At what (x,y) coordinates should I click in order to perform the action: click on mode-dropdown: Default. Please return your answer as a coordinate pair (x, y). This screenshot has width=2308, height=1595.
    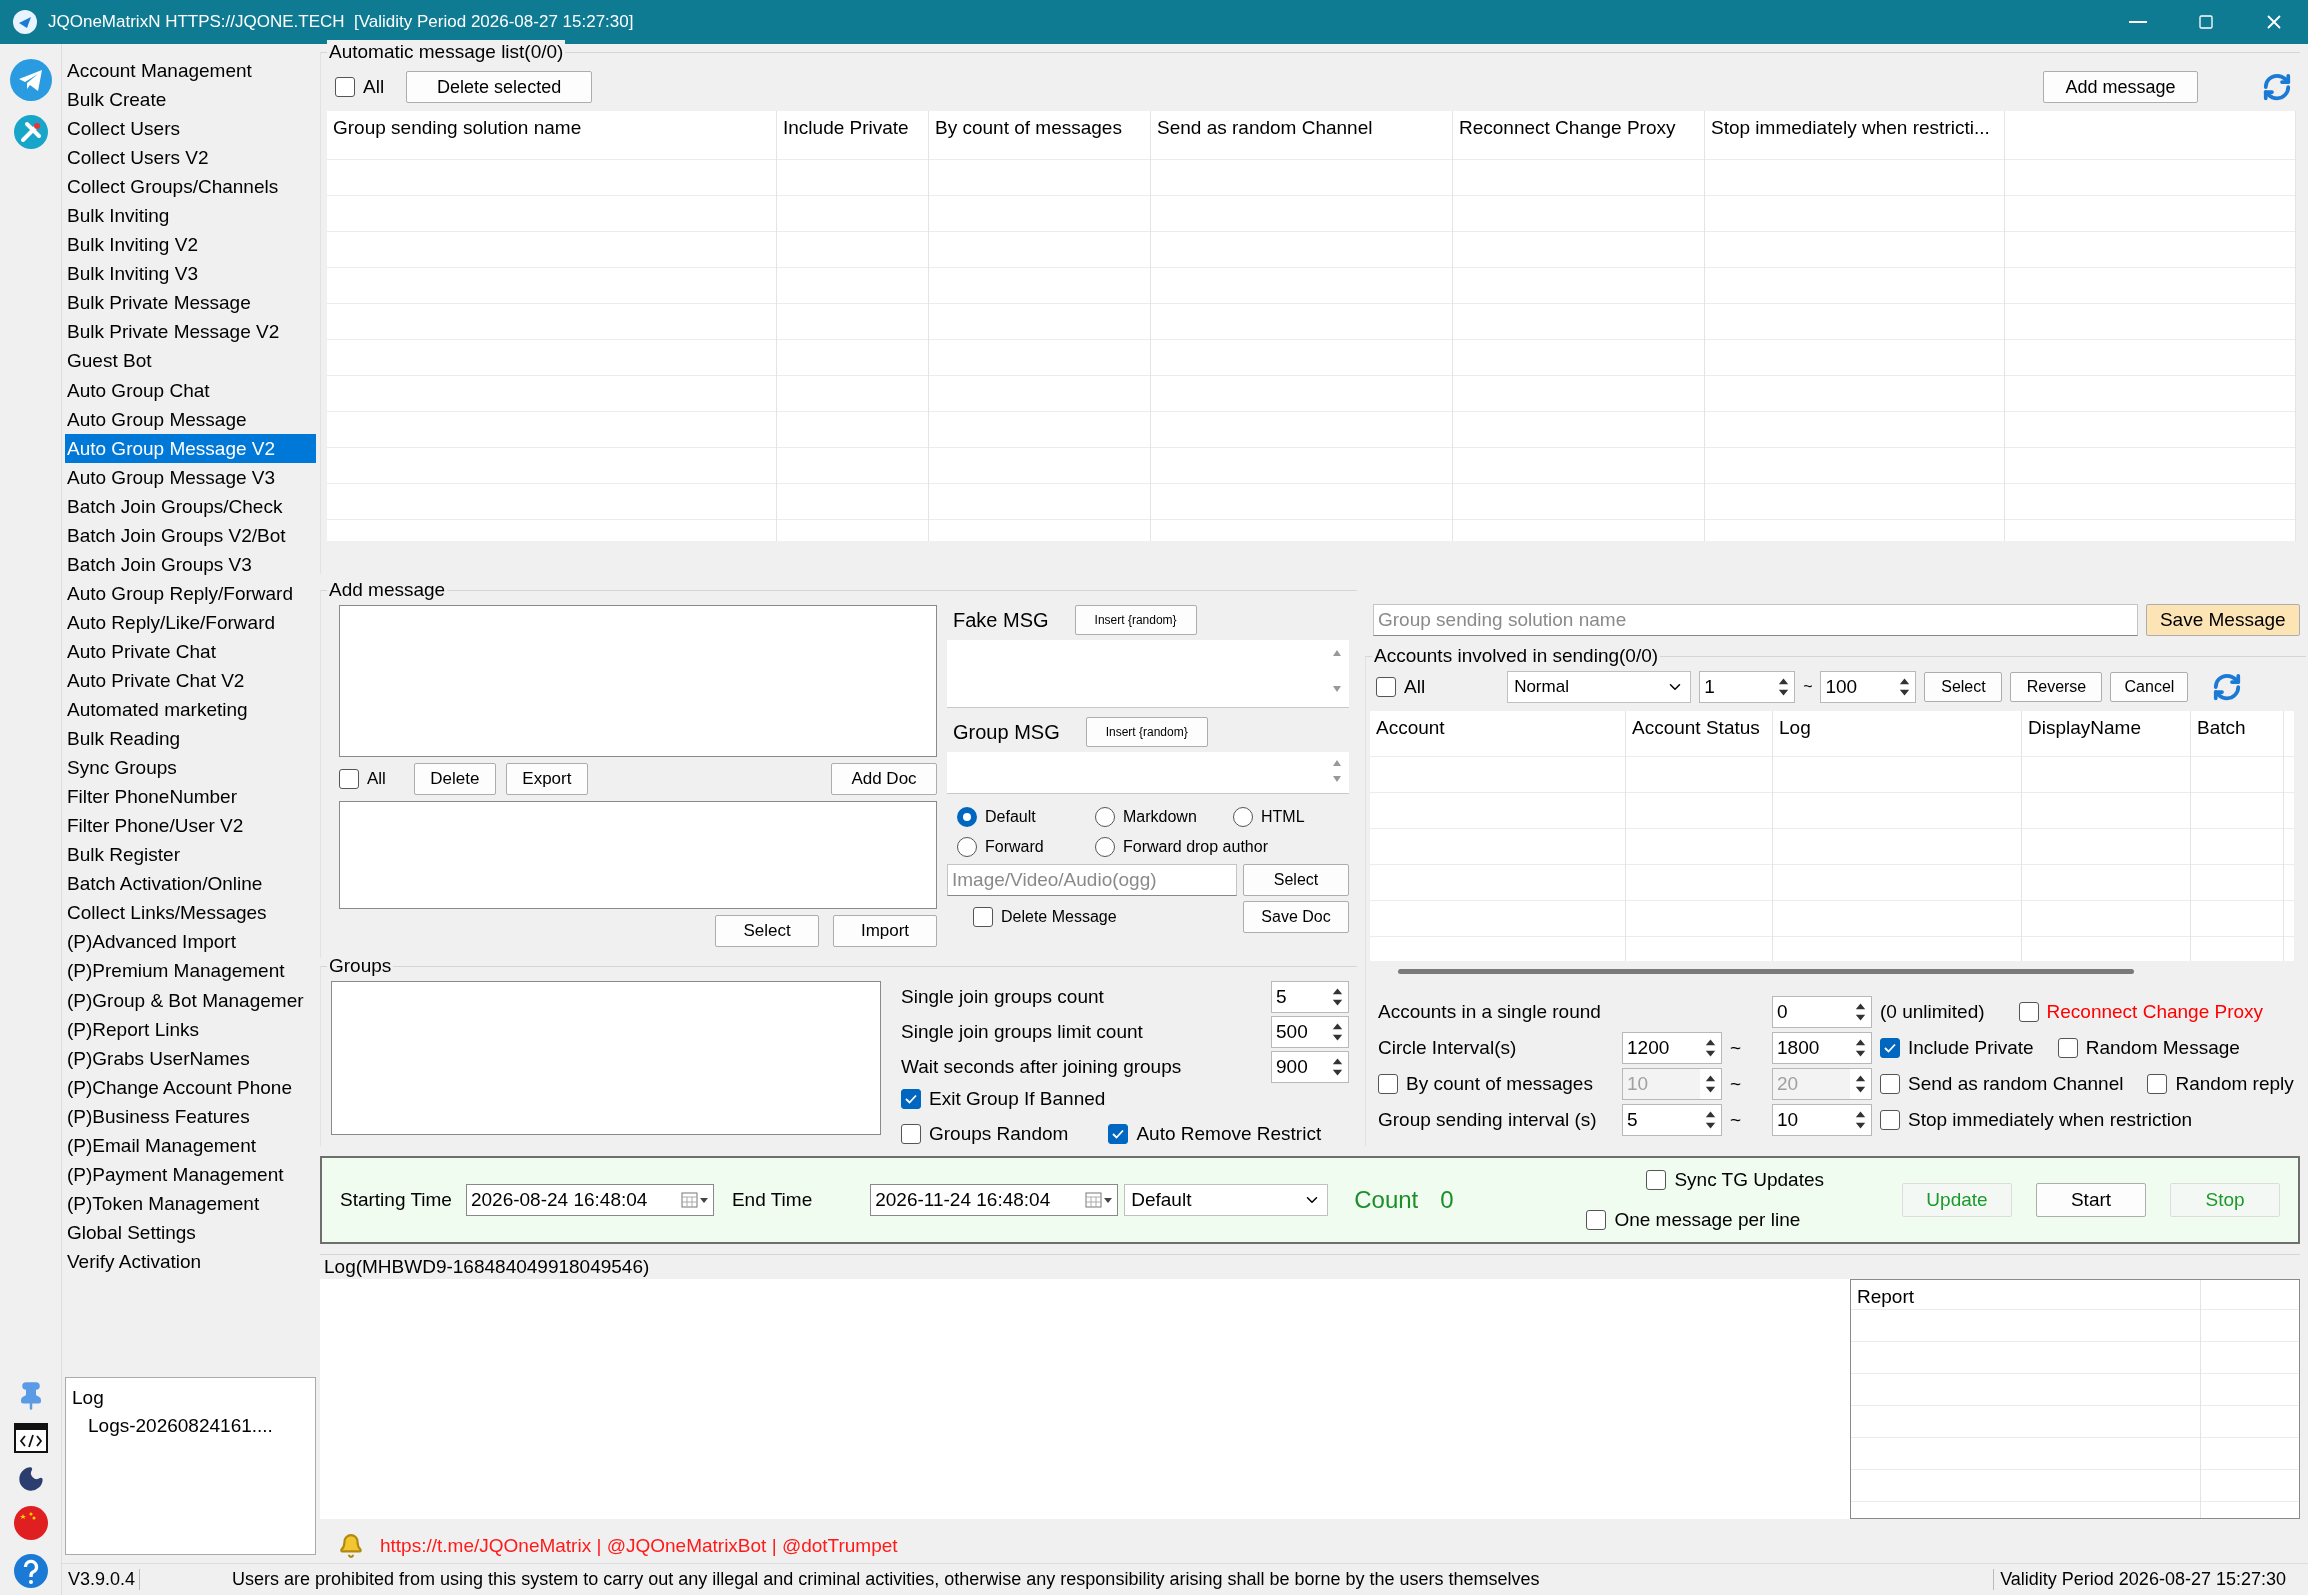
    Looking at the image, I should click on (1226, 1200).